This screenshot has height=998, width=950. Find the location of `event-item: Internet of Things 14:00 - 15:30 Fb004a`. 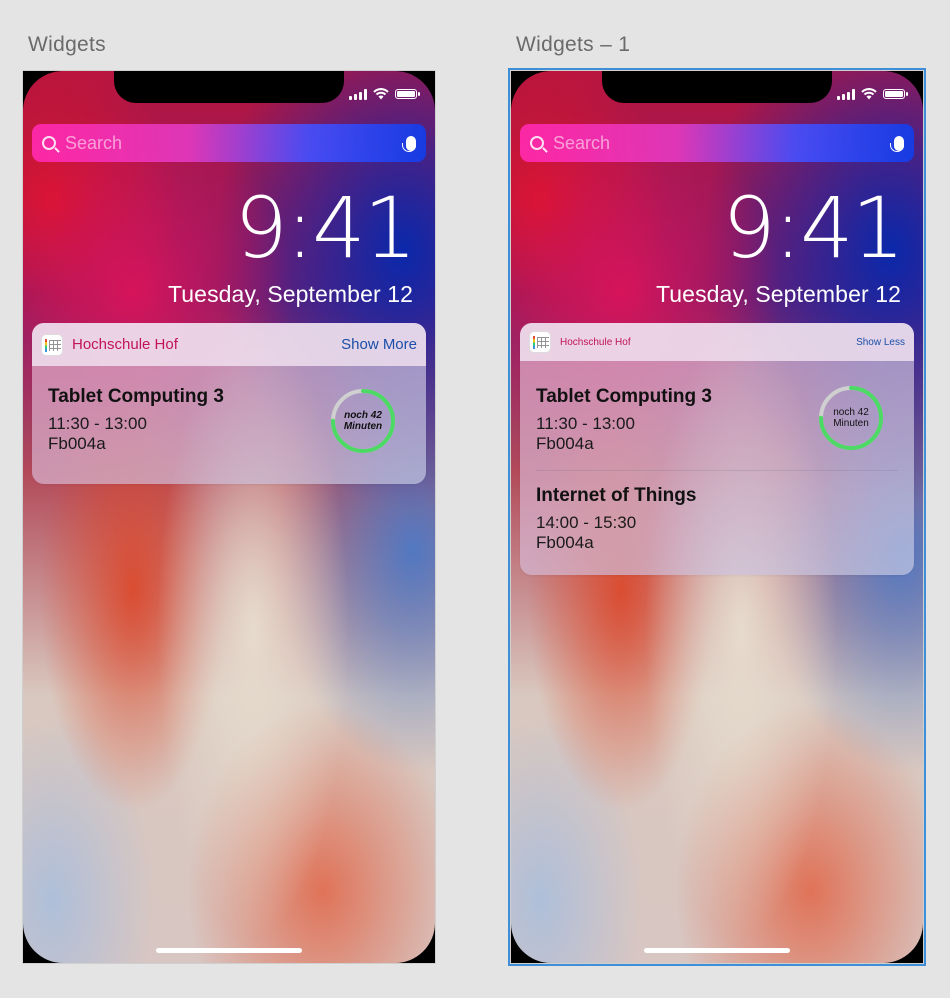

event-item: Internet of Things 14:00 - 15:30 Fb004a is located at coordinates (717, 522).